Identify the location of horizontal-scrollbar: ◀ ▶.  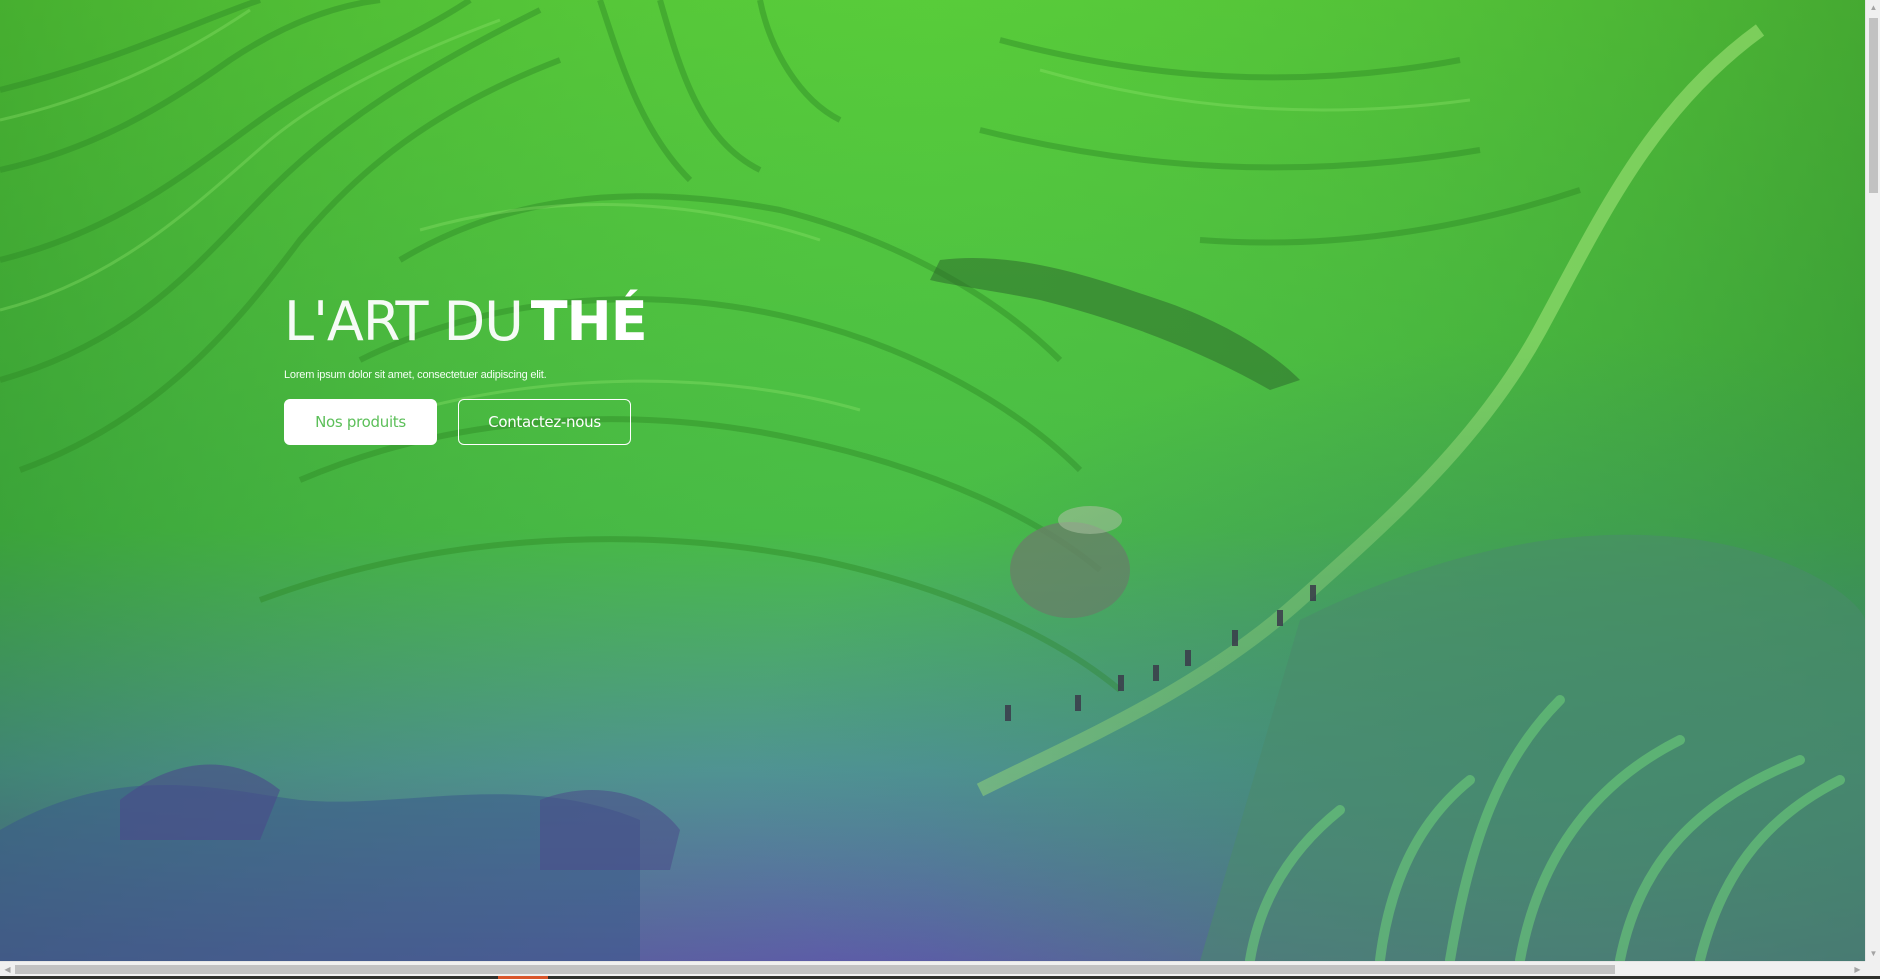
(932, 968).